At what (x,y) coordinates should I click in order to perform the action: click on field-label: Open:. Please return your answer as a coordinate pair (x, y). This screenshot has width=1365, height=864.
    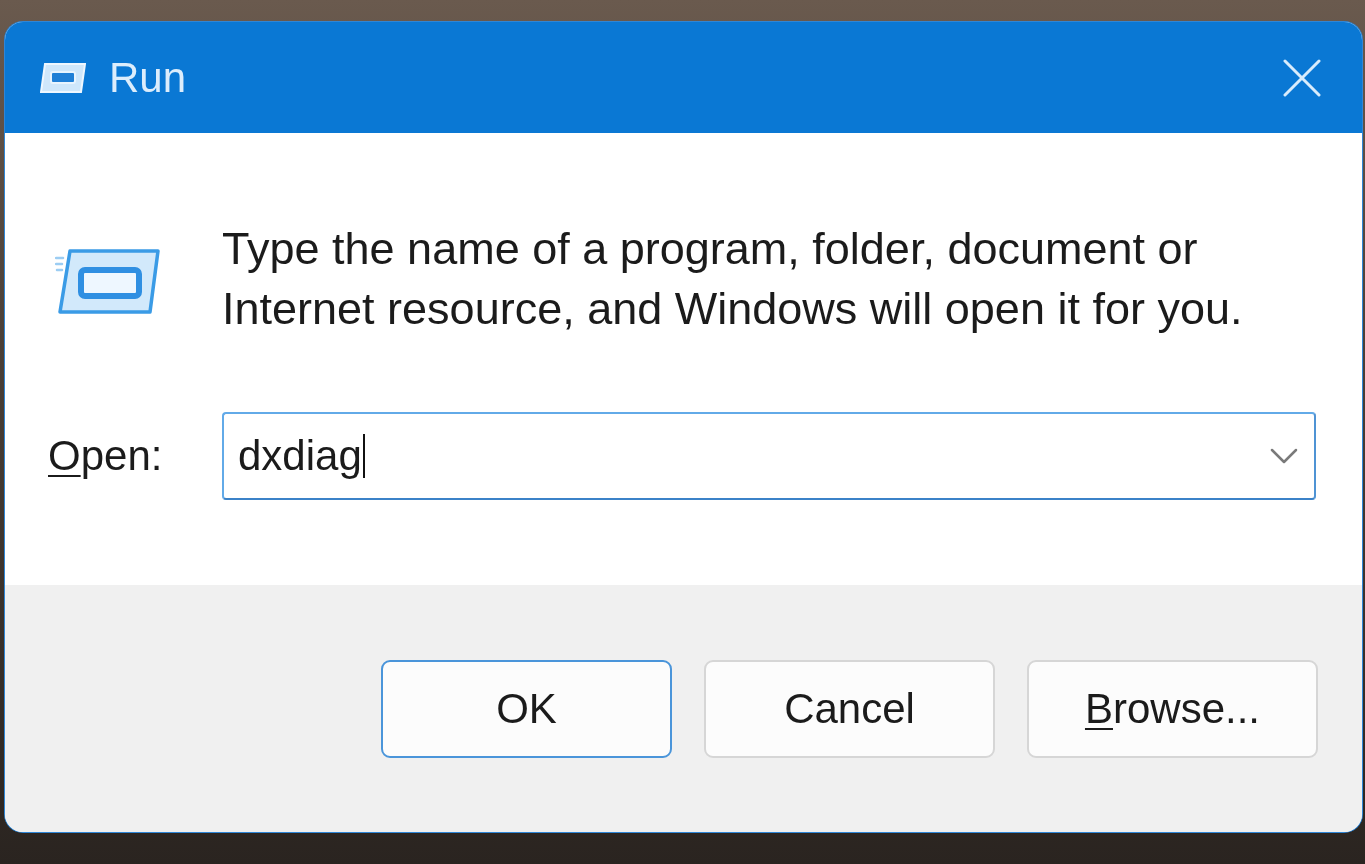
    Looking at the image, I should click on (105, 456).